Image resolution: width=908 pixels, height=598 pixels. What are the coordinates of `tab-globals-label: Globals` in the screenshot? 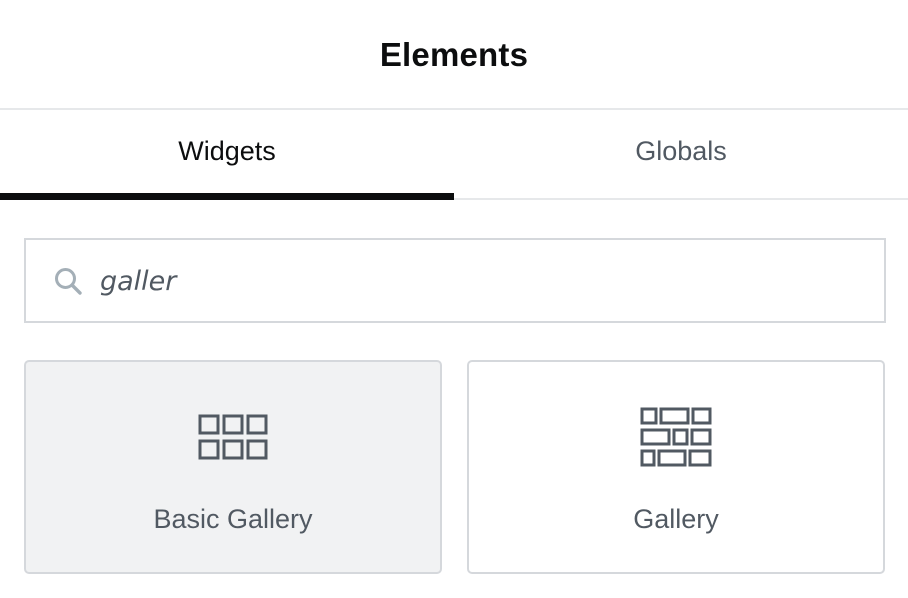 It's located at (681, 150).